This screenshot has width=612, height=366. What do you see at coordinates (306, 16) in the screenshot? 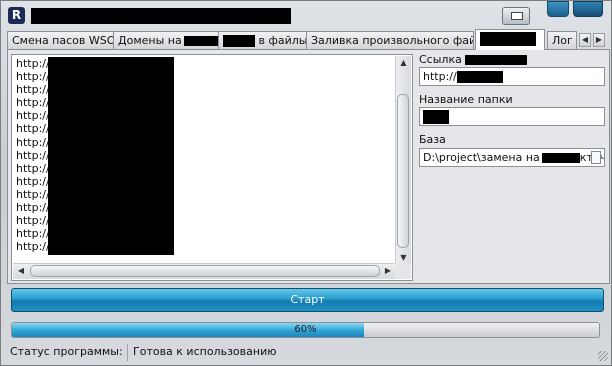
I see `title-bar: R` at bounding box center [306, 16].